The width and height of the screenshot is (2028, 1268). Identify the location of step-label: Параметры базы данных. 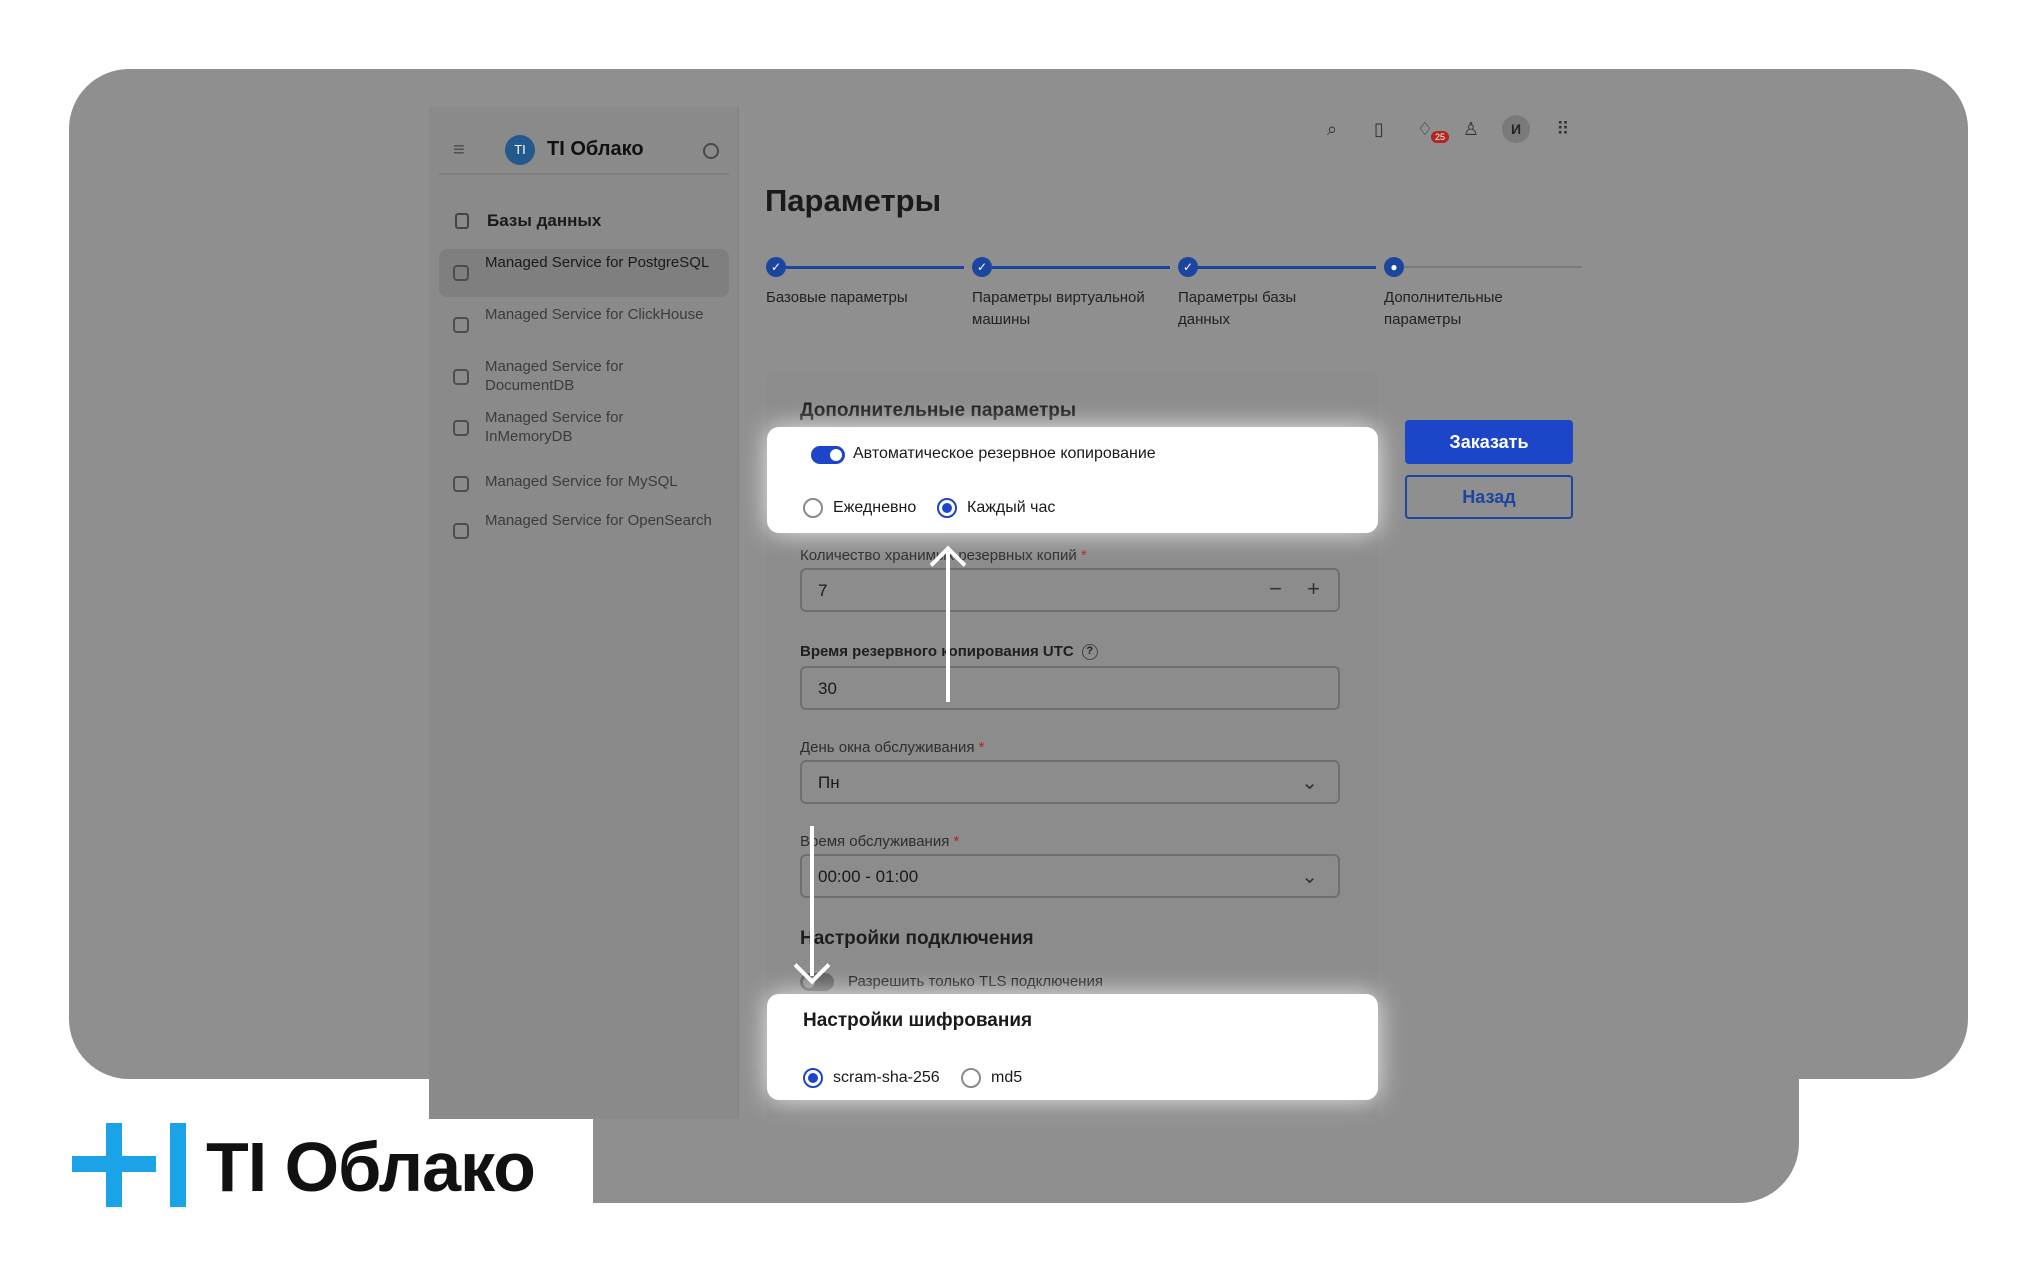
(1253, 309).